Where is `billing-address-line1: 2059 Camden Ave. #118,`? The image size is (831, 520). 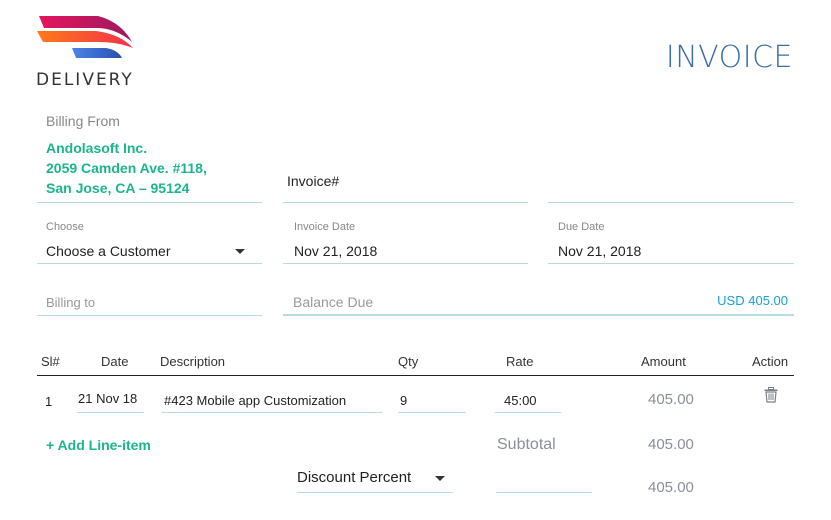 billing-address-line1: 2059 Camden Ave. #118, is located at coordinates (126, 168).